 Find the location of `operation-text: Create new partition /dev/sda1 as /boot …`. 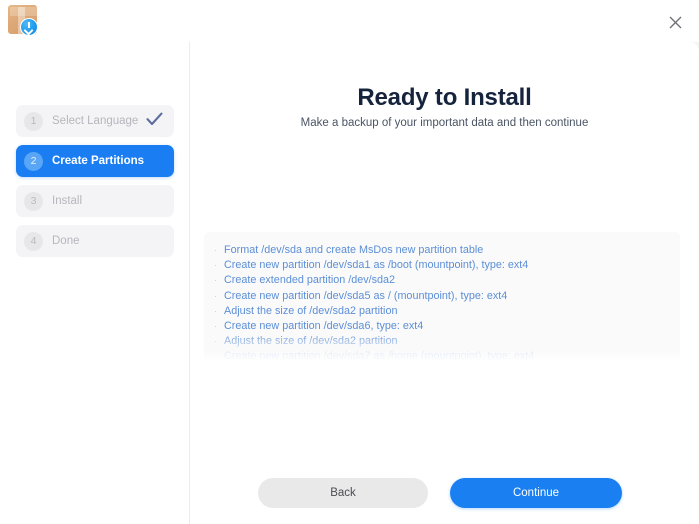

operation-text: Create new partition /dev/sda1 as /boot … is located at coordinates (376, 265).